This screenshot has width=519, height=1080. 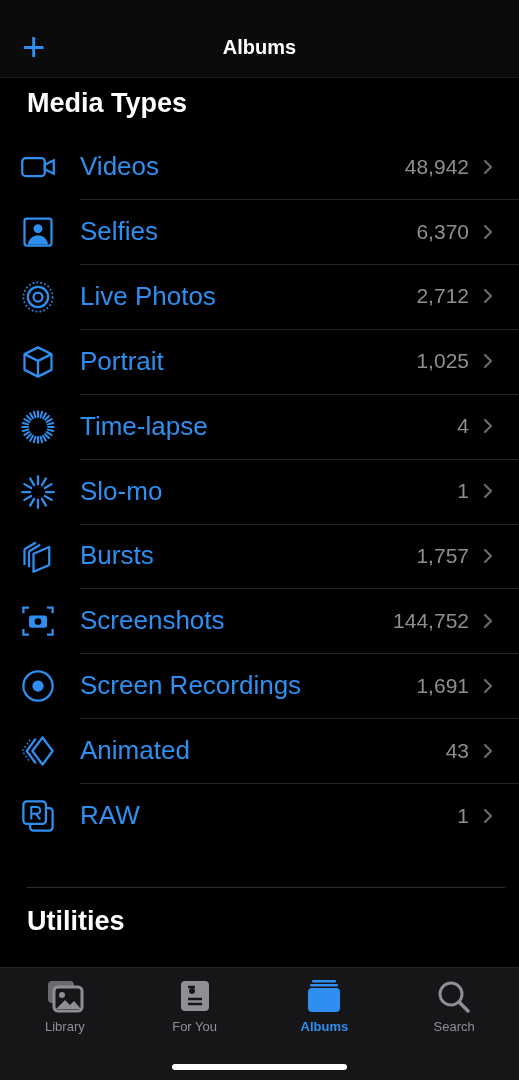 What do you see at coordinates (194, 1006) in the screenshot?
I see `tab: For You` at bounding box center [194, 1006].